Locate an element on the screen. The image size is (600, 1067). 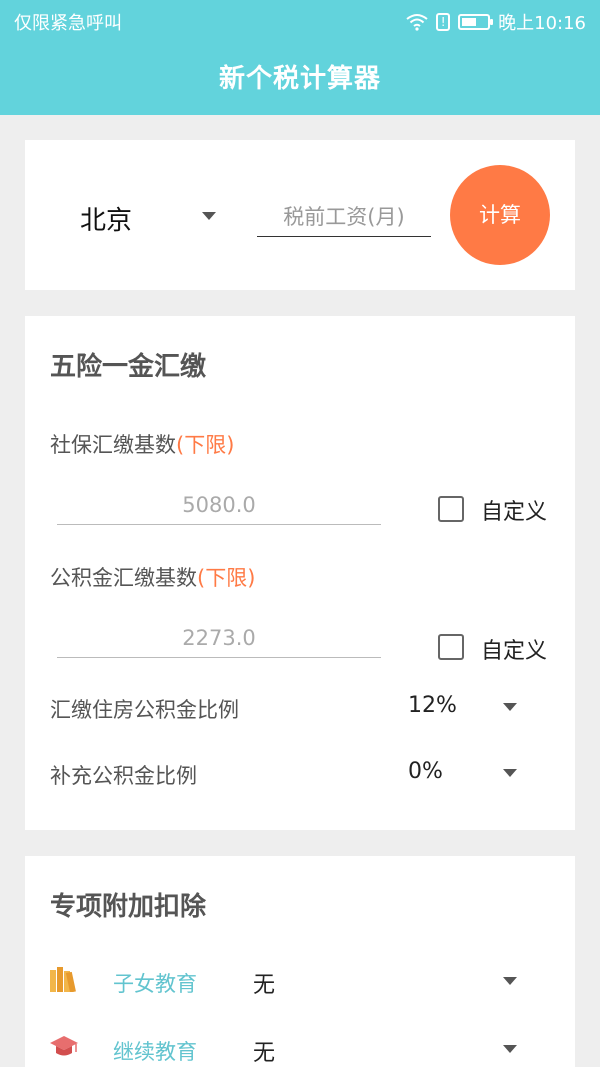
social-base-input is located at coordinates (219, 505).